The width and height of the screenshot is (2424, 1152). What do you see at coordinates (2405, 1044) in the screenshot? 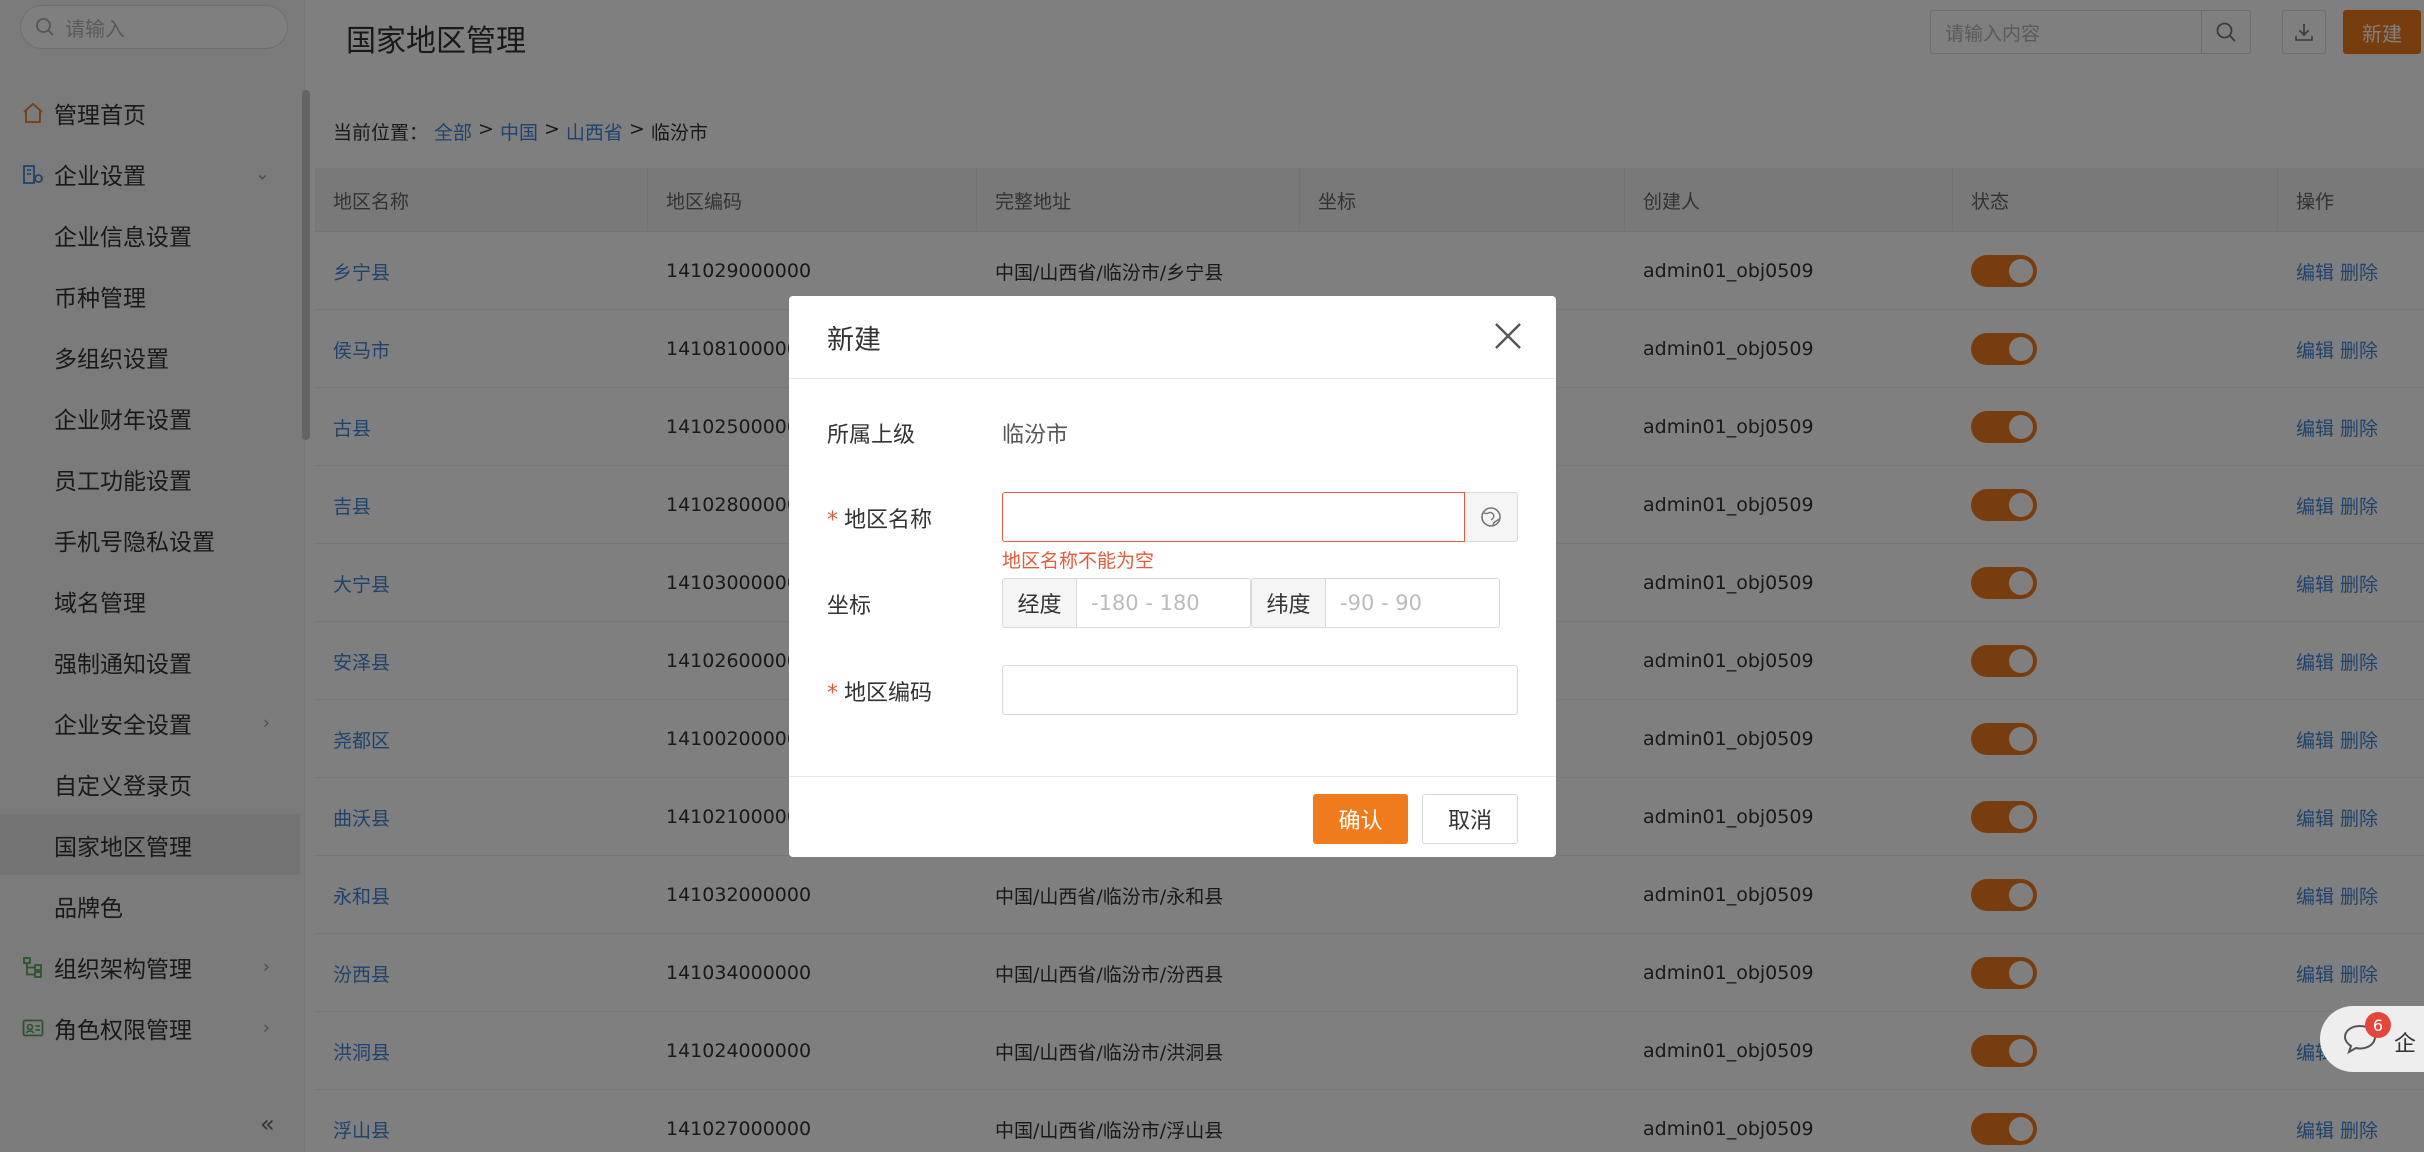
I see `chat-label: 企` at bounding box center [2405, 1044].